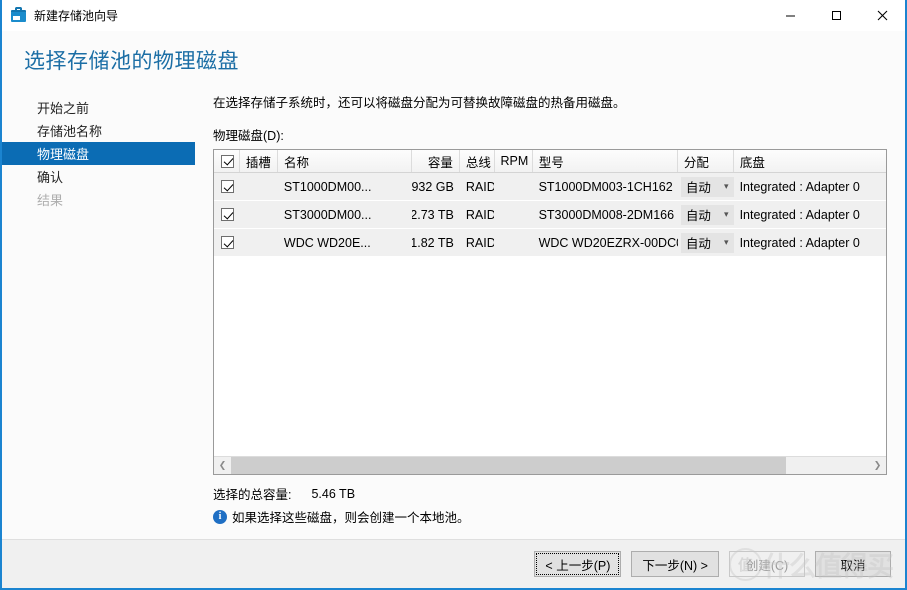 The width and height of the screenshot is (907, 590). Describe the element at coordinates (50, 177) in the screenshot. I see `sidebar-item-label: 确认` at that location.